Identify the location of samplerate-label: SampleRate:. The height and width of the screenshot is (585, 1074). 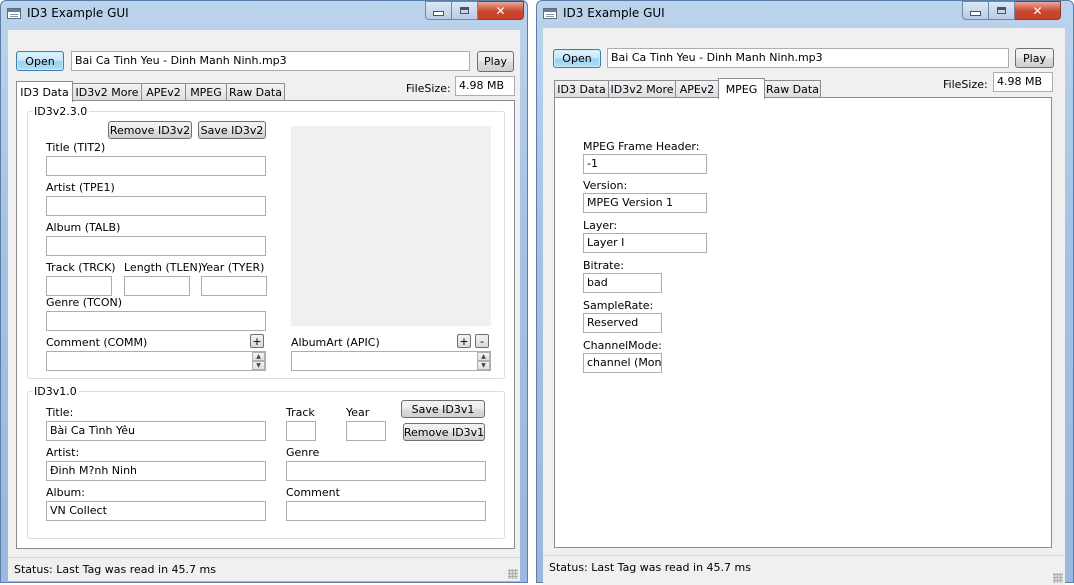
(618, 305).